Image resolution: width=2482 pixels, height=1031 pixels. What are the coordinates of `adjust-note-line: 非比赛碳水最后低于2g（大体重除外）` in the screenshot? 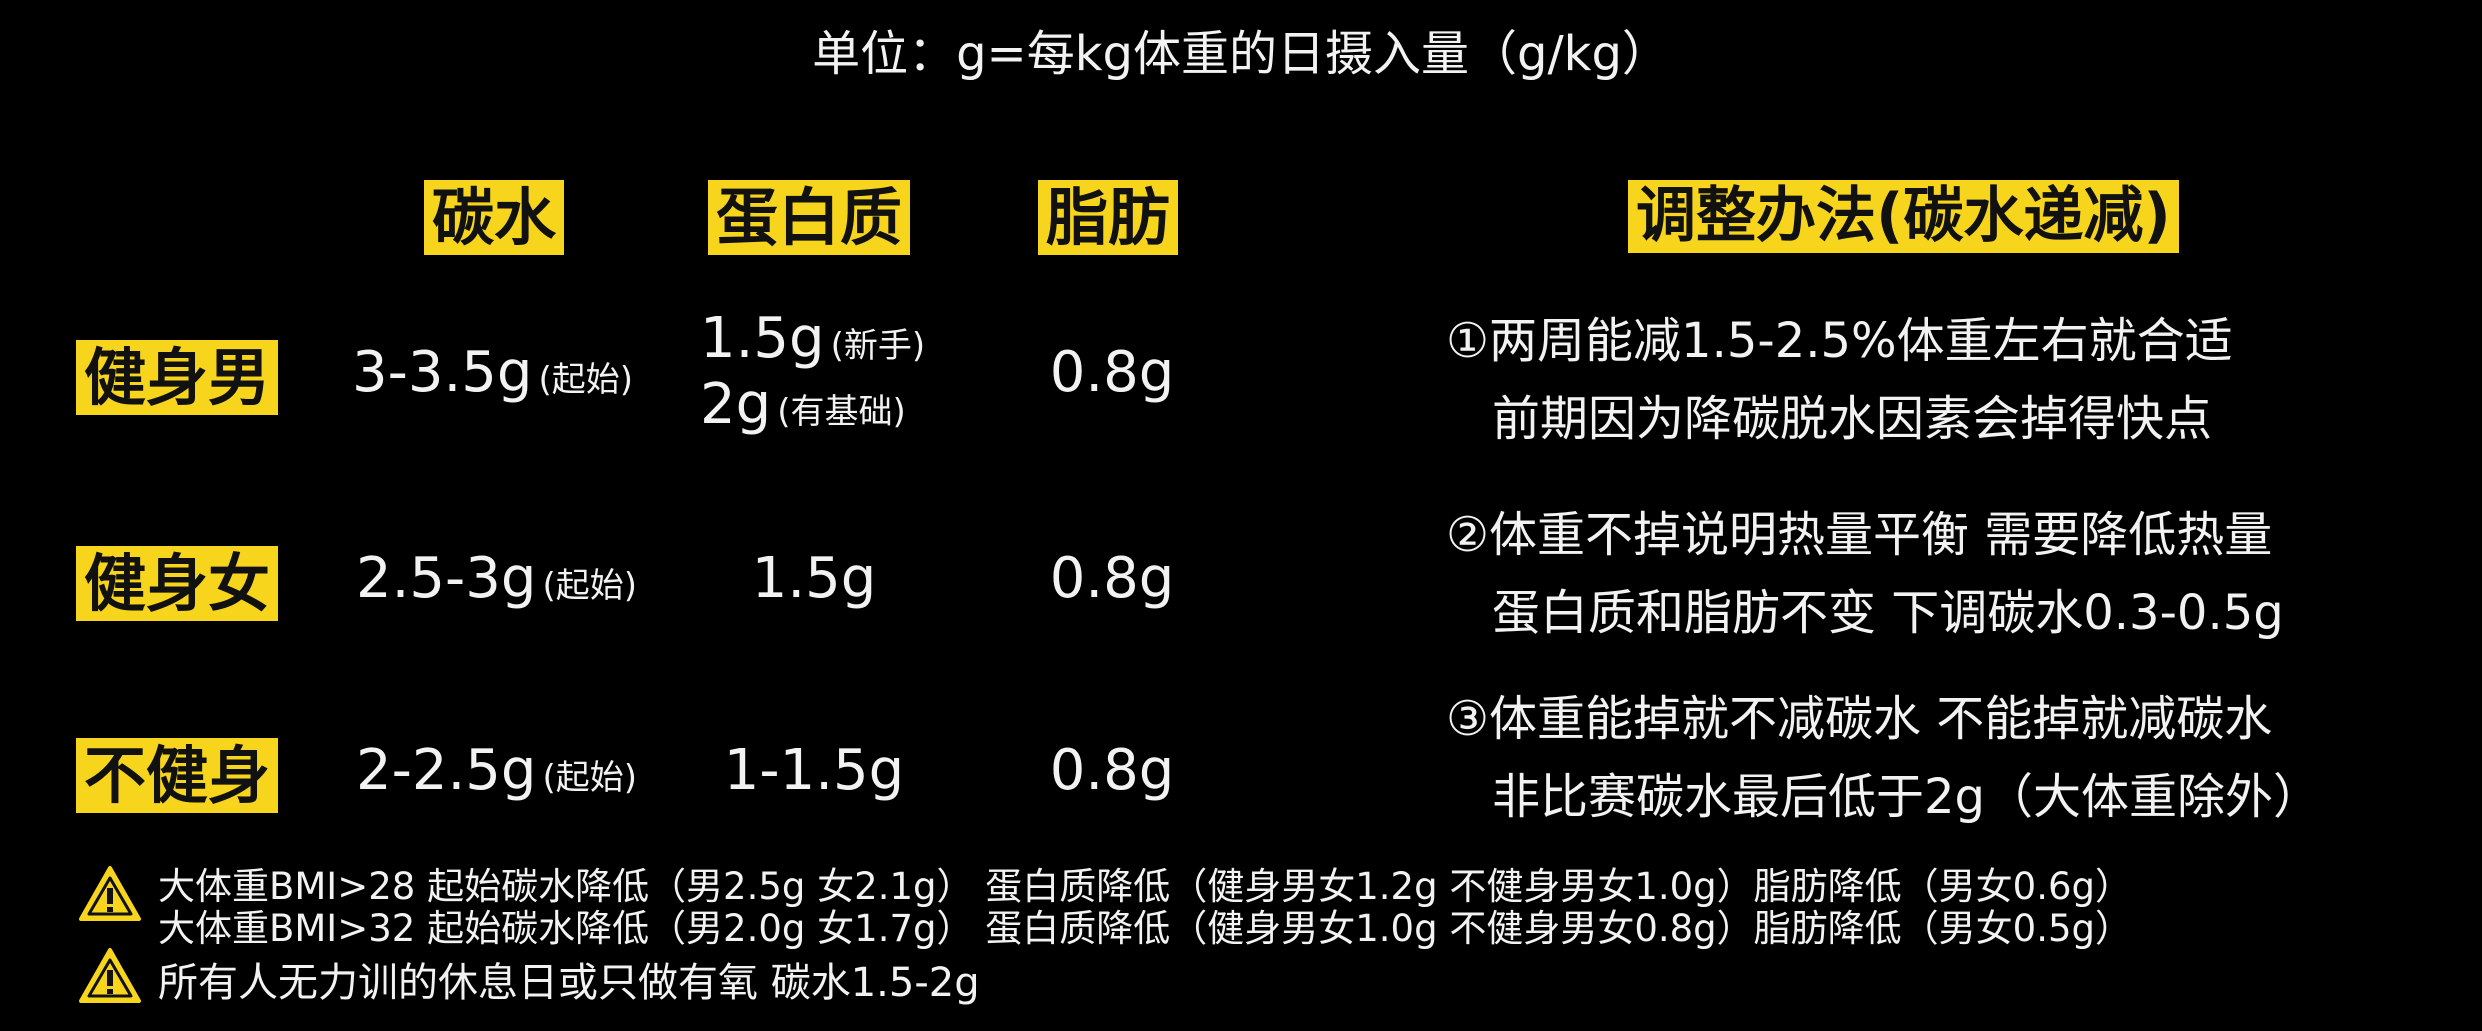 It's located at (1907, 797).